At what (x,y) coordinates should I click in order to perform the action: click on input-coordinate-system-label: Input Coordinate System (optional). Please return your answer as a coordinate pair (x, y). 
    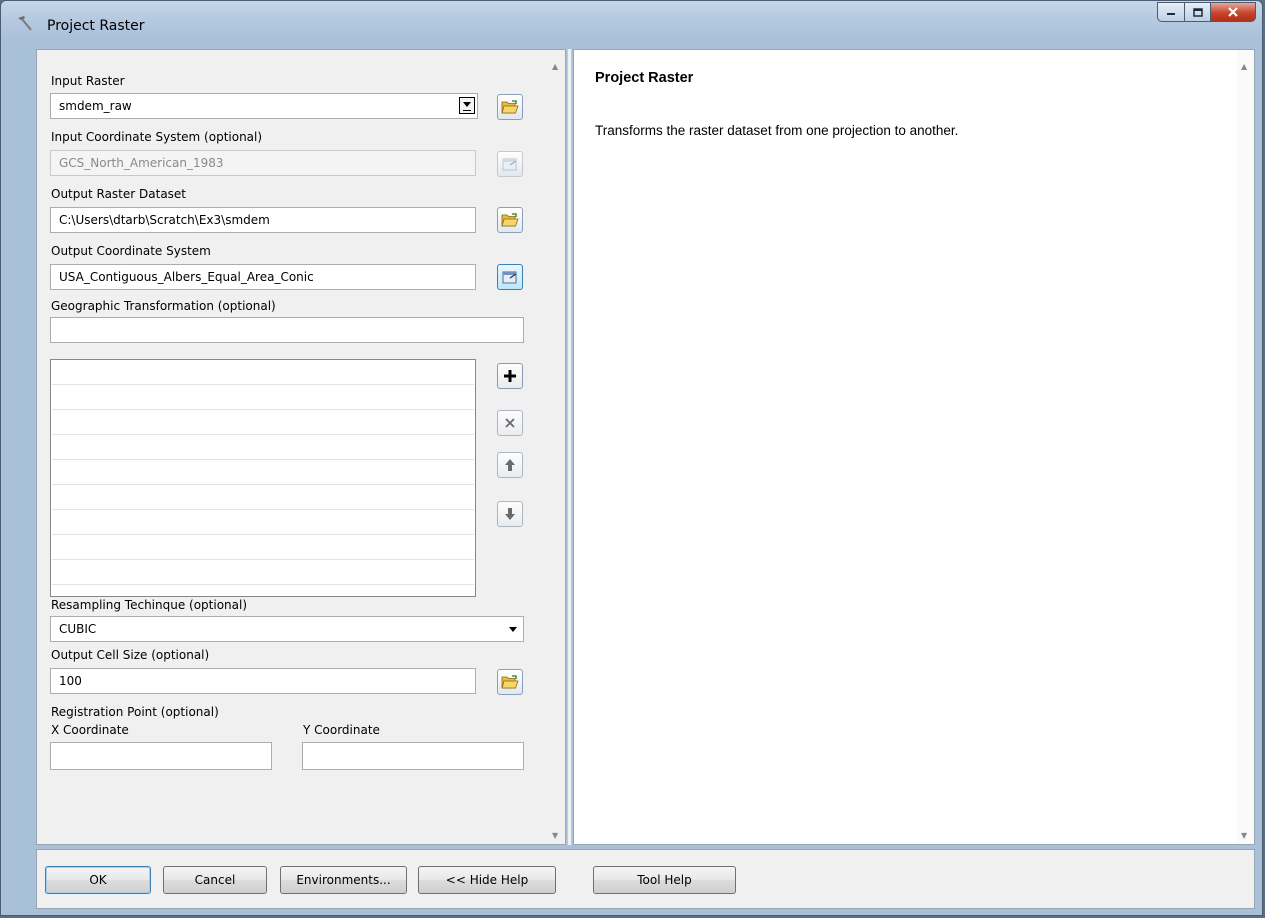
    Looking at the image, I should click on (157, 137).